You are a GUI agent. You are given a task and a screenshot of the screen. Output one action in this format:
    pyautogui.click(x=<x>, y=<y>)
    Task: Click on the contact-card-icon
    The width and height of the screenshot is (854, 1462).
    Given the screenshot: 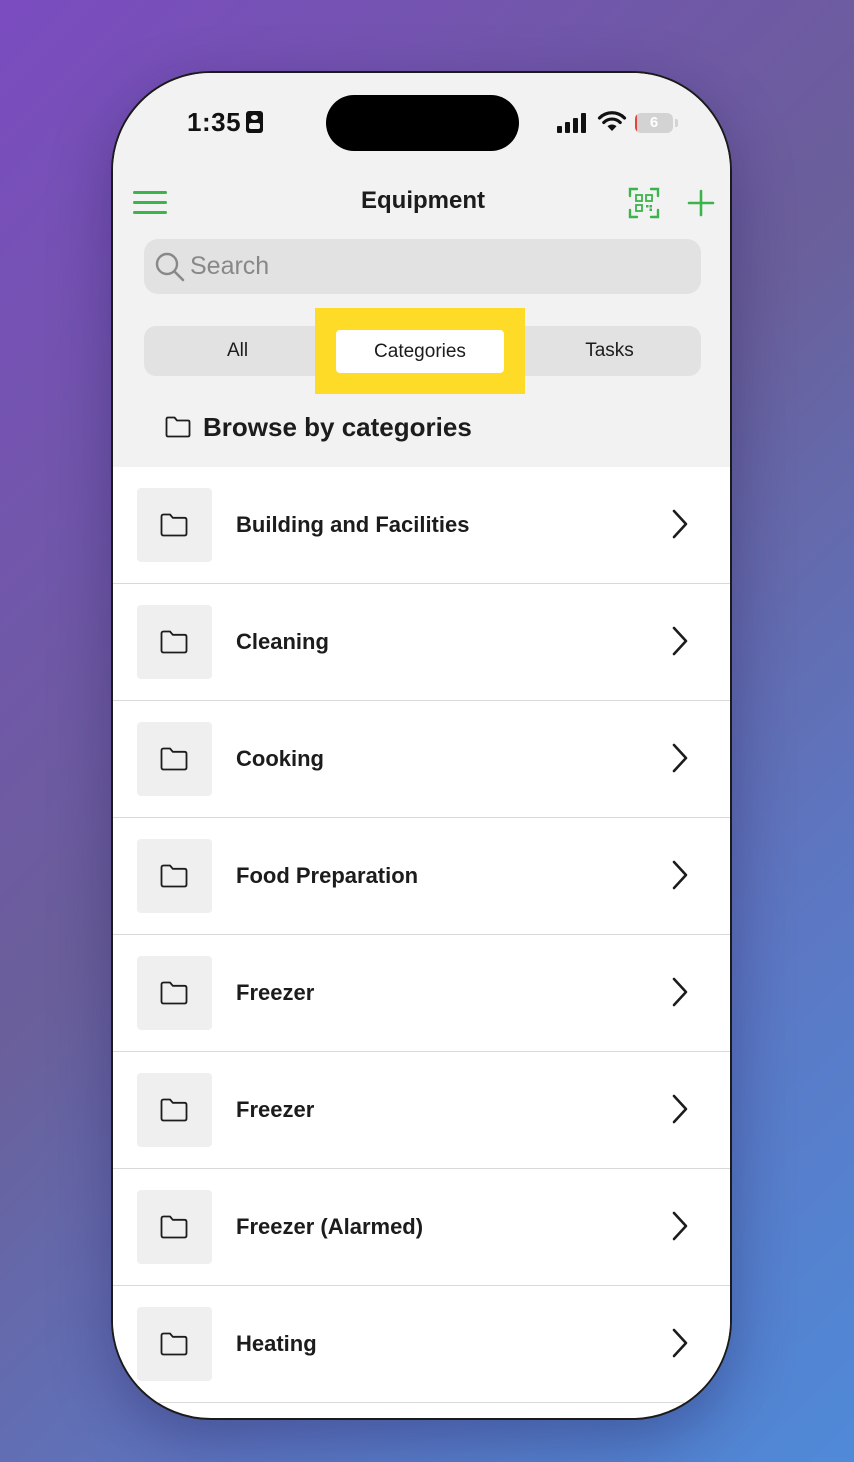 What is the action you would take?
    pyautogui.click(x=254, y=122)
    